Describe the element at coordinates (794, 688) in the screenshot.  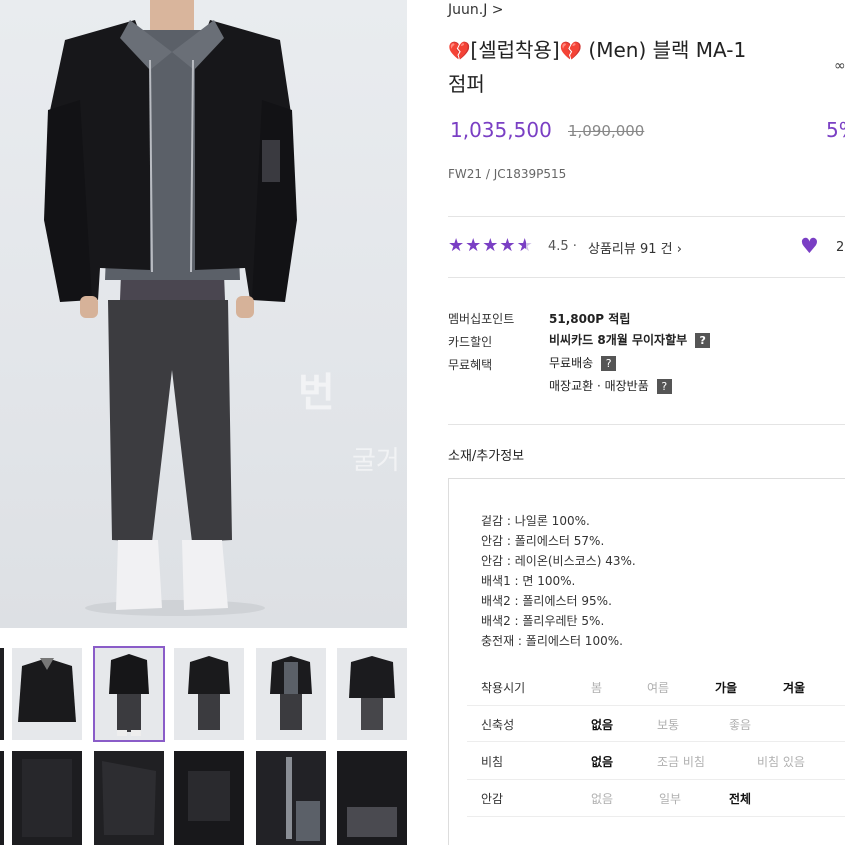
I see `attr-option-winter: 겨울` at that location.